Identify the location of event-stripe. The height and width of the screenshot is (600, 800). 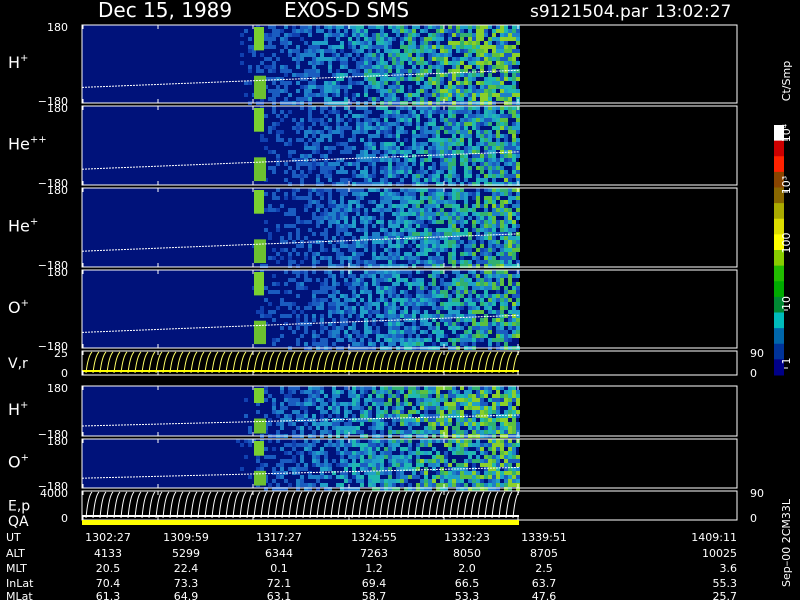
(259, 39).